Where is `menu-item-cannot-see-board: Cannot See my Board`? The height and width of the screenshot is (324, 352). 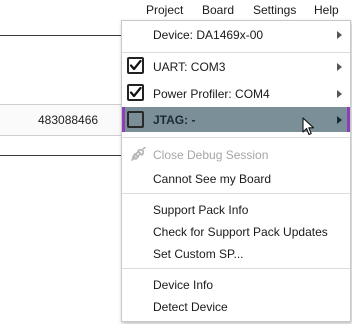
menu-item-cannot-see-board: Cannot See my Board is located at coordinates (236, 179).